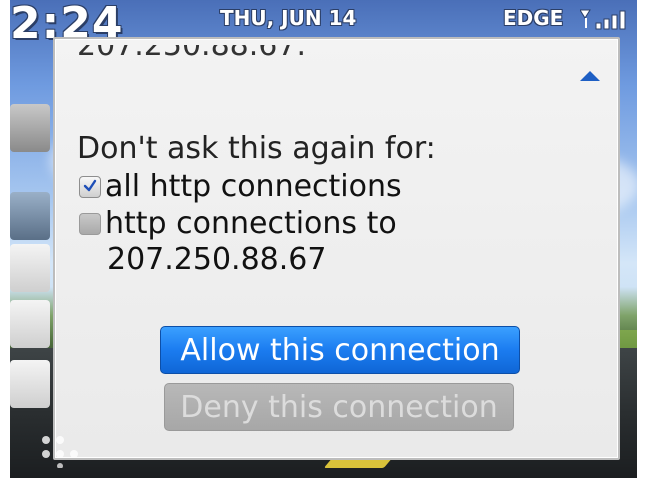 The width and height of the screenshot is (647, 488). Describe the element at coordinates (603, 19) in the screenshot. I see `signal-strength-icon` at that location.